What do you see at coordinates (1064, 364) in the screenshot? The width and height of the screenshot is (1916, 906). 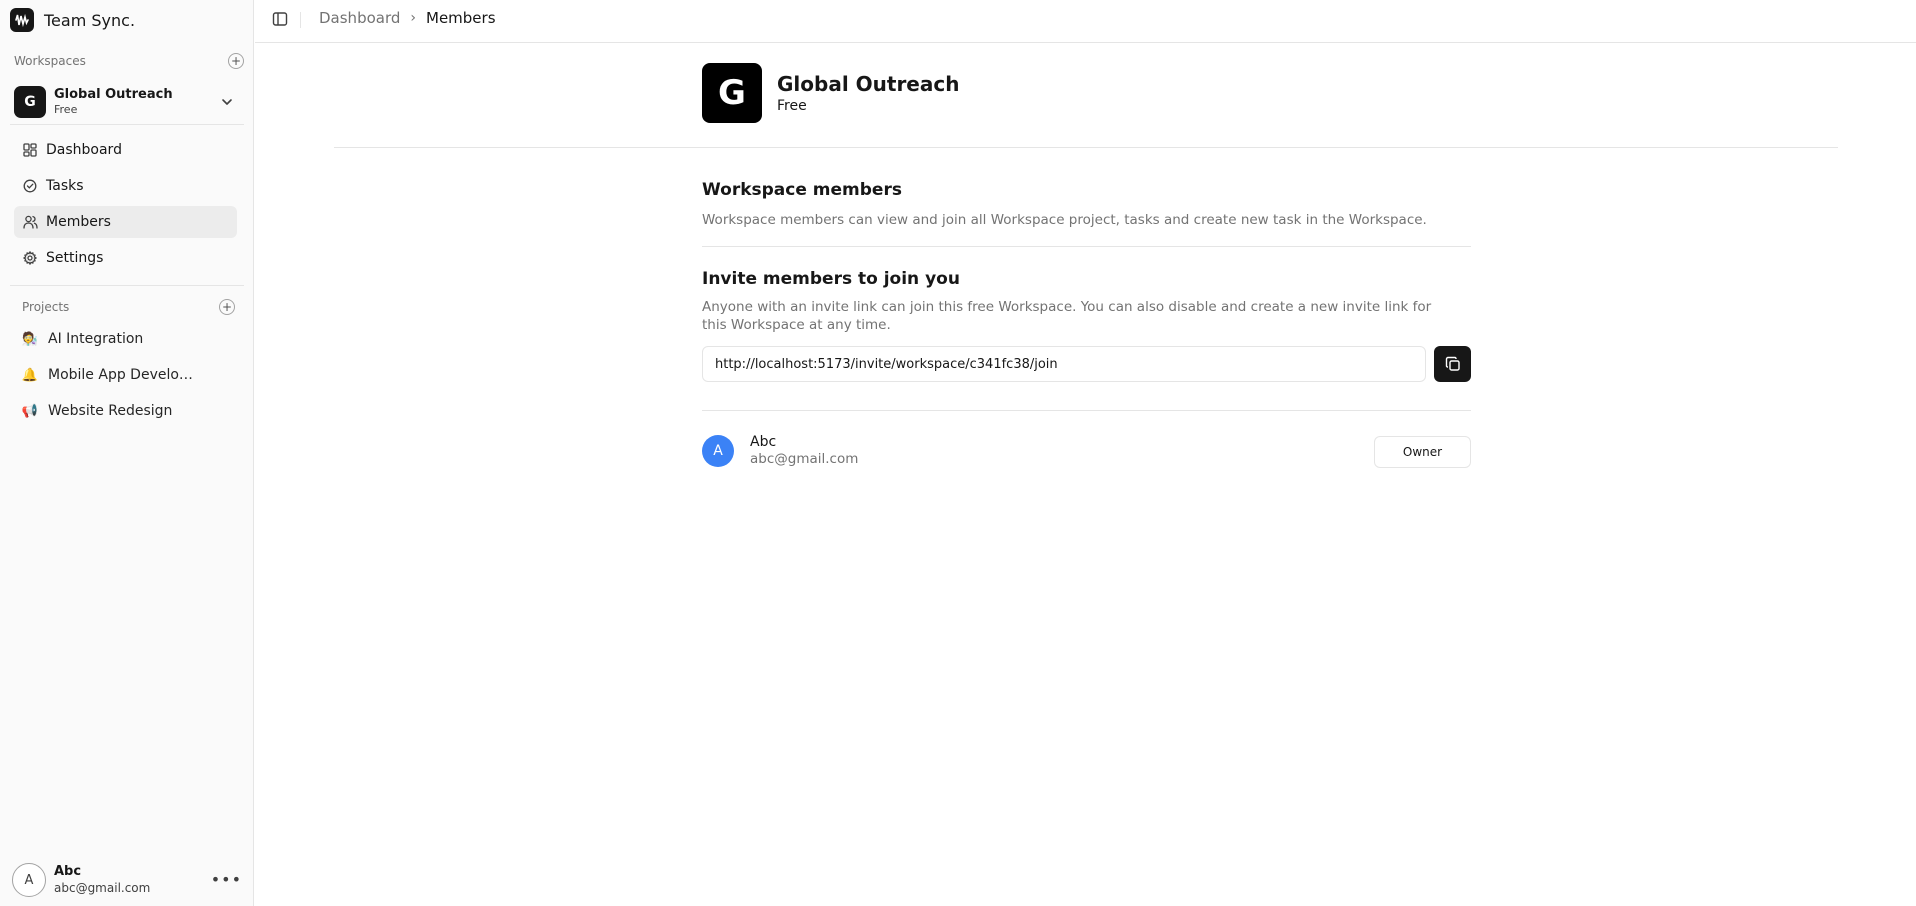 I see `invite-link-input` at bounding box center [1064, 364].